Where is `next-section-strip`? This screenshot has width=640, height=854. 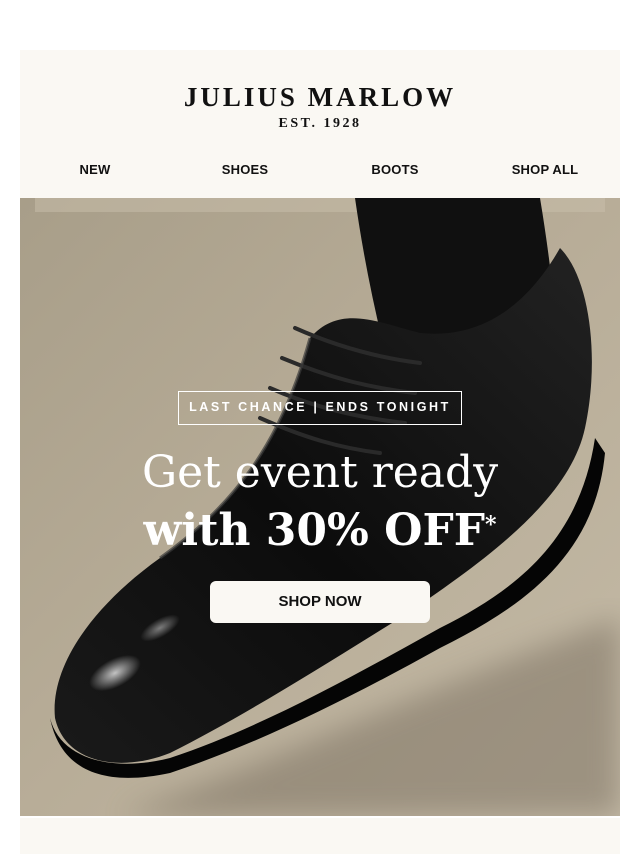 next-section-strip is located at coordinates (320, 836).